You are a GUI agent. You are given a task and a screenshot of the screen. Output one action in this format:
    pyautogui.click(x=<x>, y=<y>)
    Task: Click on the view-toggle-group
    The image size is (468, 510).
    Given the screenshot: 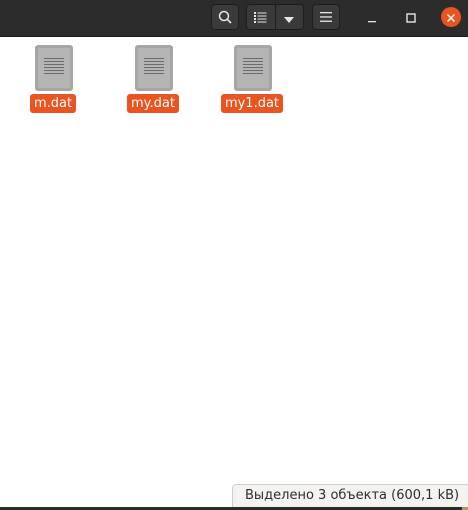 What is the action you would take?
    pyautogui.click(x=275, y=17)
    